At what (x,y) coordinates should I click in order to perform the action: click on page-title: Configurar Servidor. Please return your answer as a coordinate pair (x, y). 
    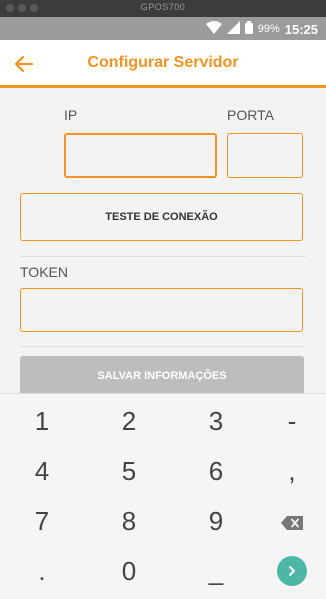
    Looking at the image, I should click on (163, 62).